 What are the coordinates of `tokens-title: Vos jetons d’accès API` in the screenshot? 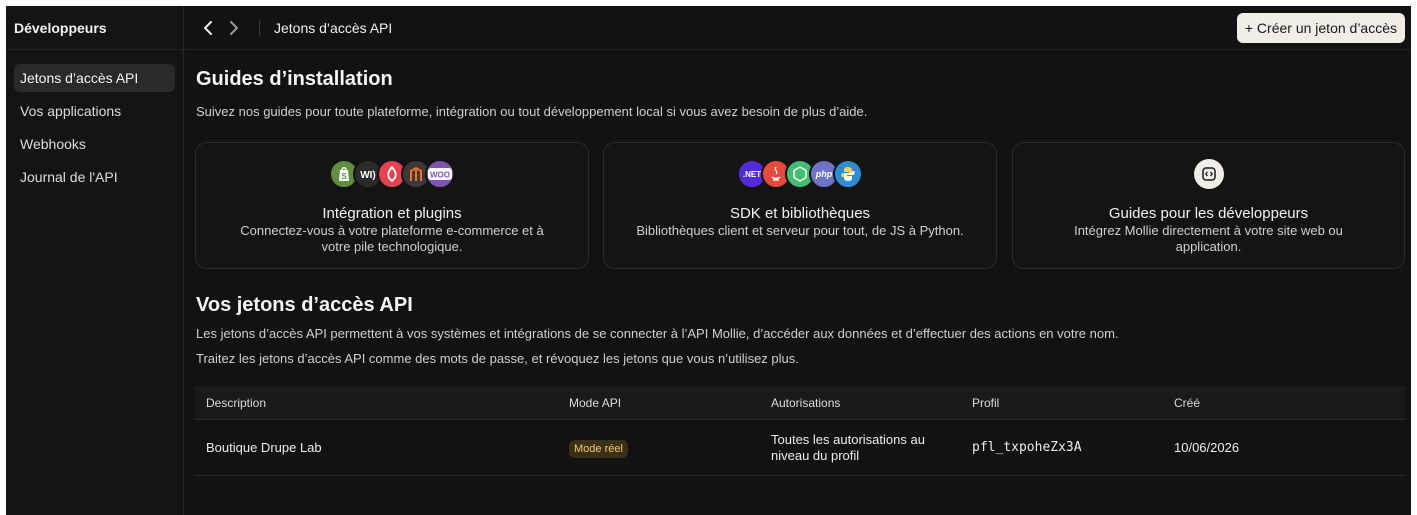 It's located at (304, 305).